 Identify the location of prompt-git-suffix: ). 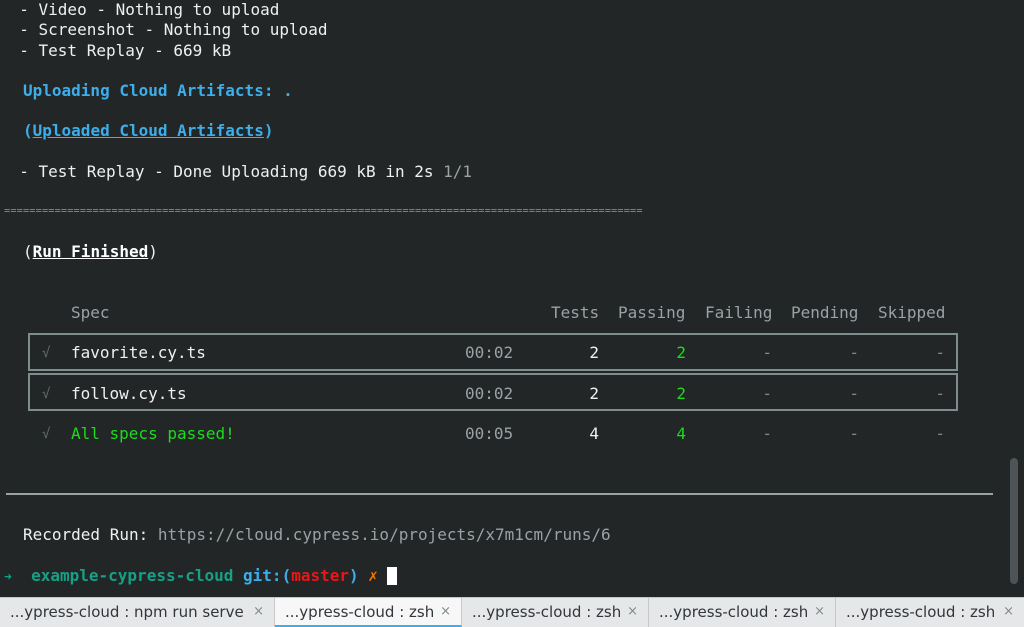
(354, 575).